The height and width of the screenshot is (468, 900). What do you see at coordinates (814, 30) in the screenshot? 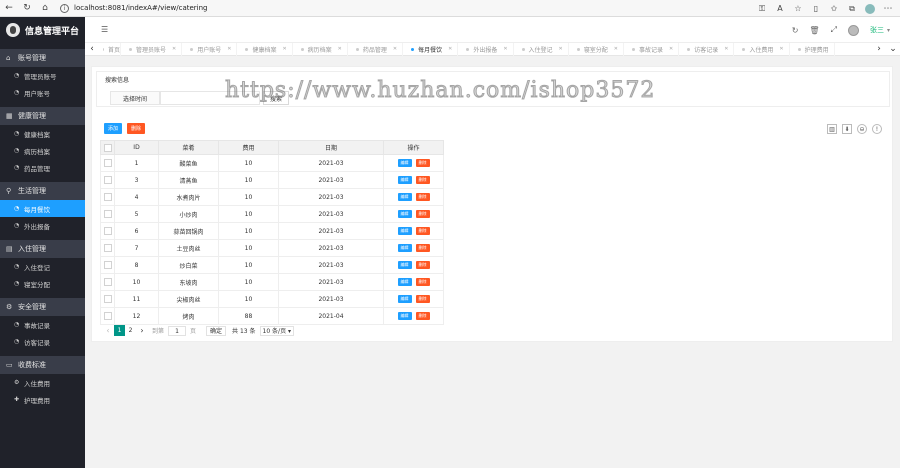
I see `trash-icon: 🗑` at bounding box center [814, 30].